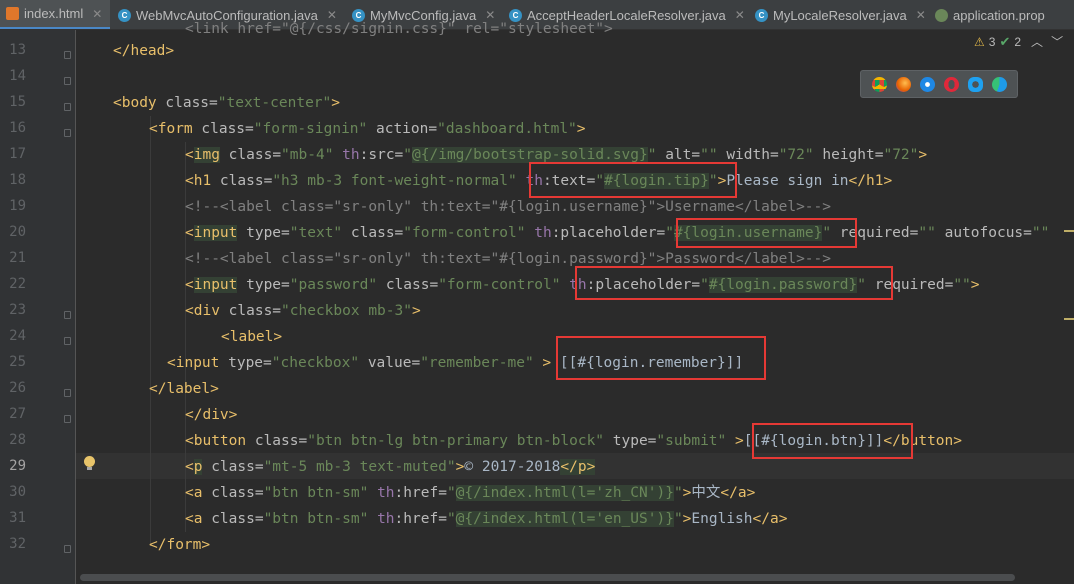  I want to click on firefox-icon, so click(903, 84).